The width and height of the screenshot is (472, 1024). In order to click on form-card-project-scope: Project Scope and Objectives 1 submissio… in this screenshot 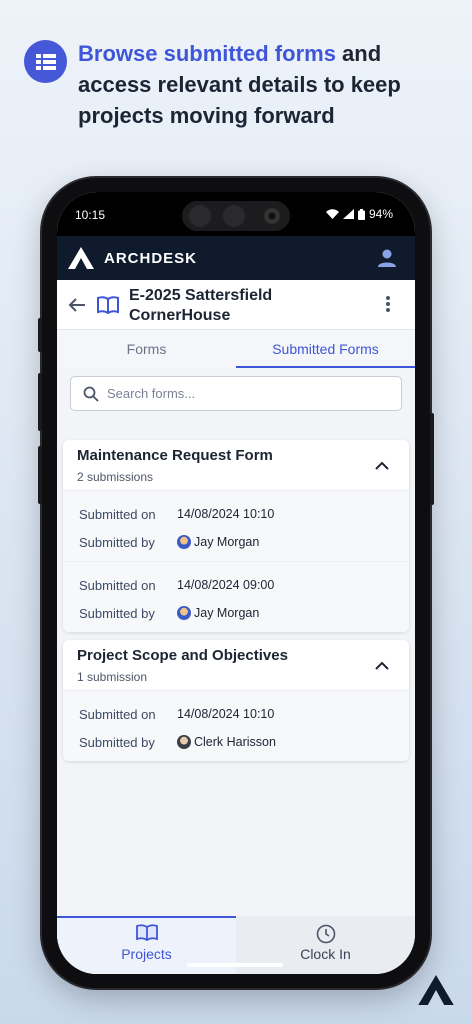, I will do `click(236, 700)`.